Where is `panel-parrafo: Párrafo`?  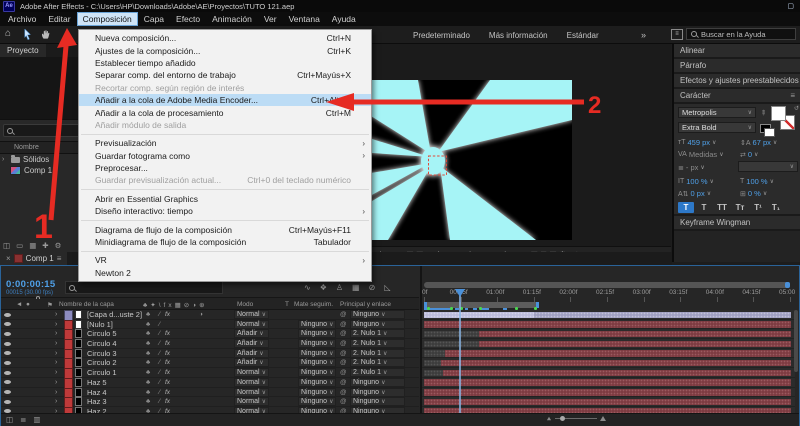 panel-parrafo: Párrafo is located at coordinates (737, 66).